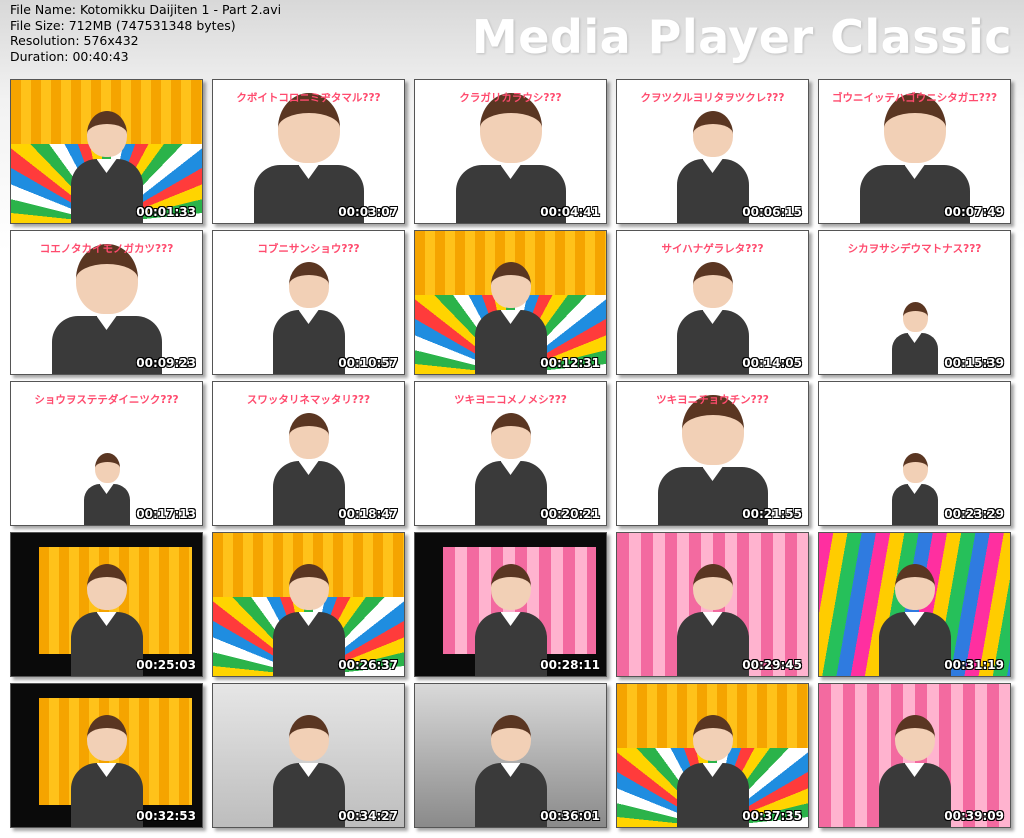 This screenshot has height=838, width=1024. What do you see at coordinates (772, 665) in the screenshot?
I see `thumbnail-timestamp: 00:29:45` at bounding box center [772, 665].